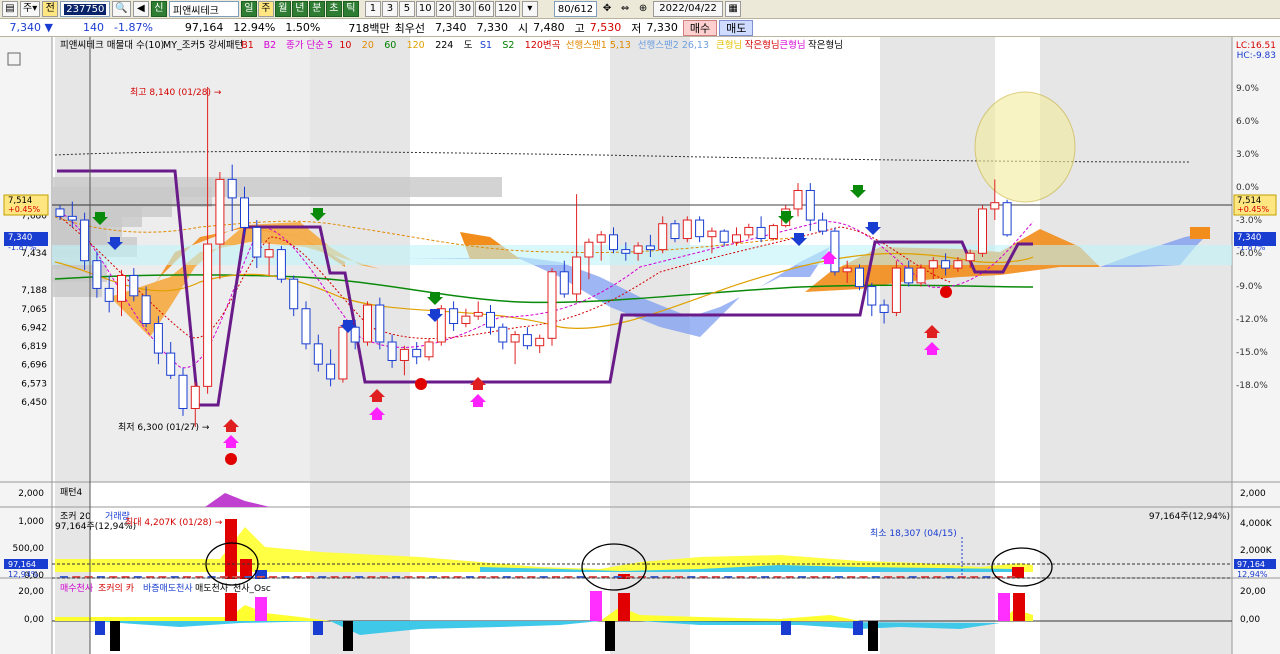  What do you see at coordinates (22, 247) in the screenshot?
I see `close-tag-left-pct: -1.87%` at bounding box center [22, 247].